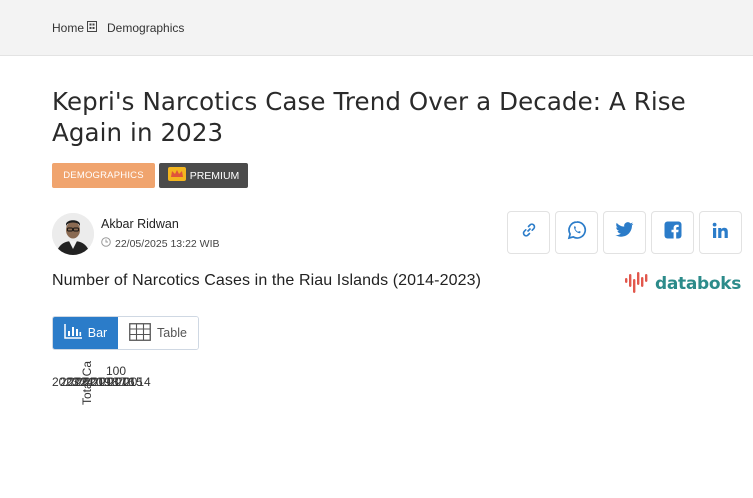 The image size is (753, 498). What do you see at coordinates (97, 333) in the screenshot?
I see `bar-view-label: Bar` at bounding box center [97, 333].